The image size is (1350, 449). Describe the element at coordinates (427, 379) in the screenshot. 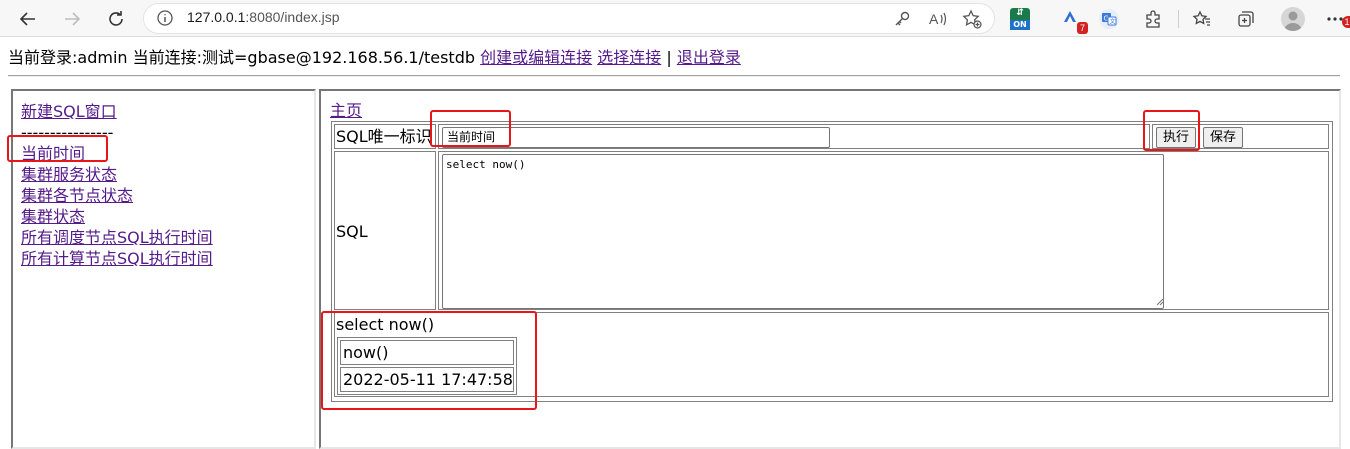

I see `result-value-cell: 2022-05-11 17:47:58.0` at that location.